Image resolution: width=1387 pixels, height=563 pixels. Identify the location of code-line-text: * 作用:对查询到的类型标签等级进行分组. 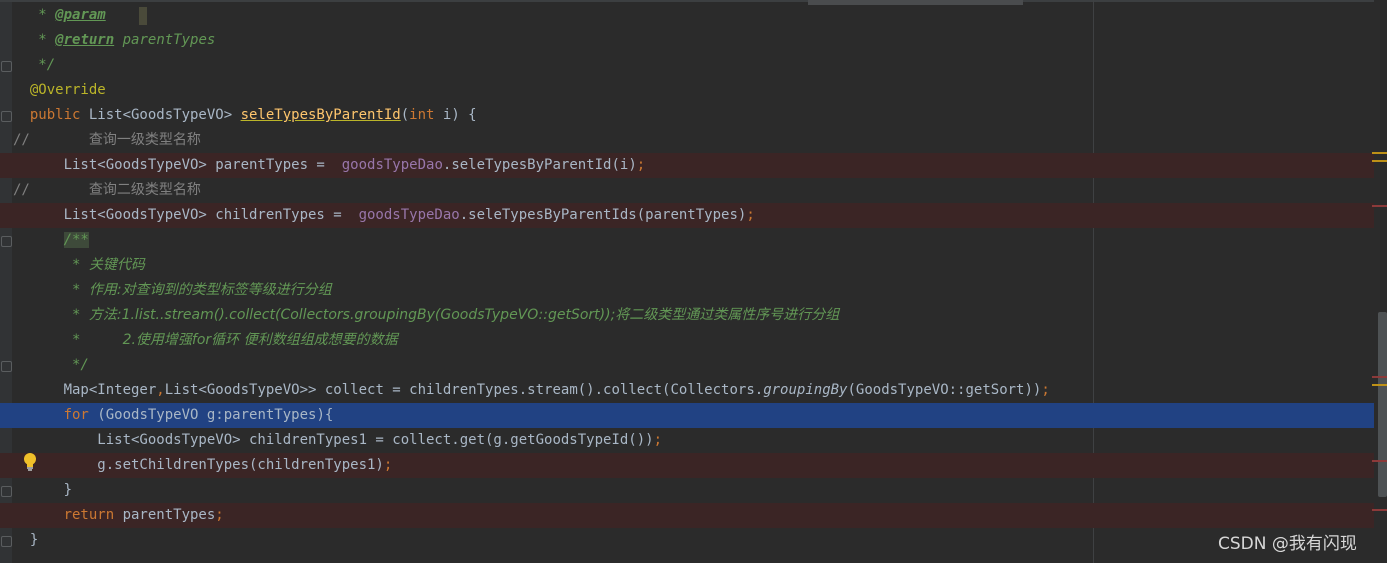
(172, 290).